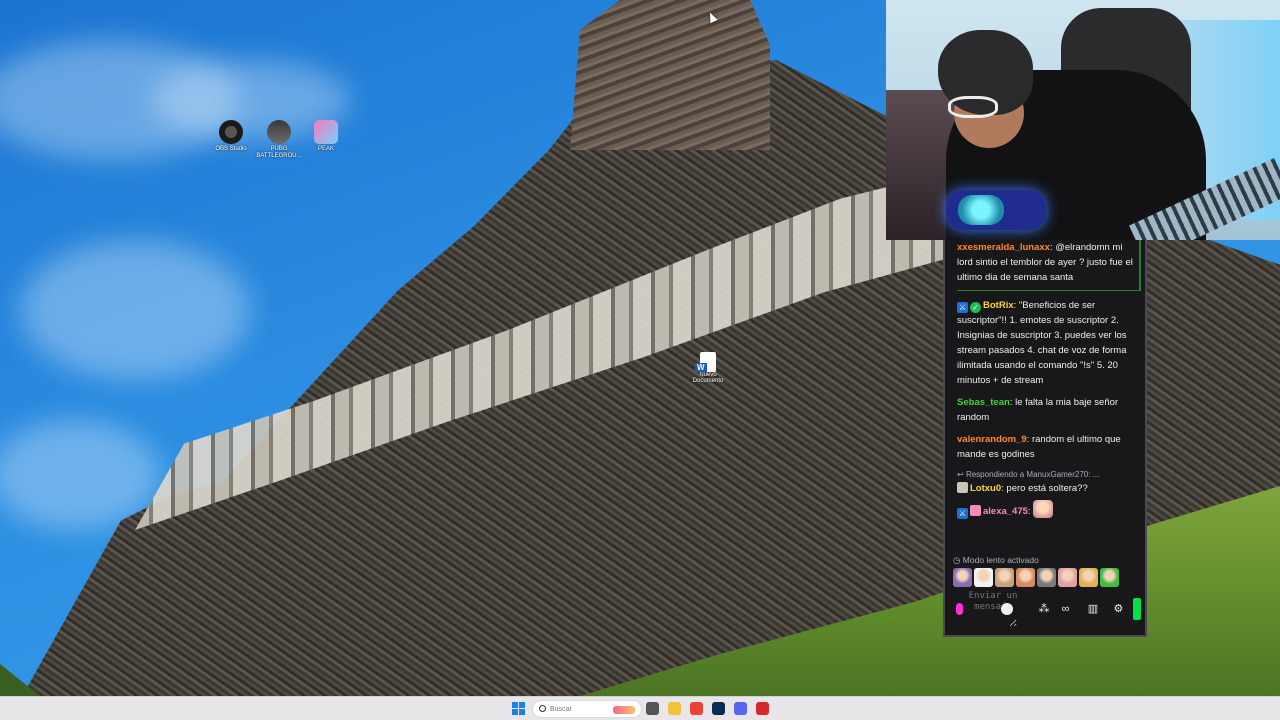 The width and height of the screenshot is (1280, 720). What do you see at coordinates (992, 439) in the screenshot?
I see `chat-username: valenrandom_9` at bounding box center [992, 439].